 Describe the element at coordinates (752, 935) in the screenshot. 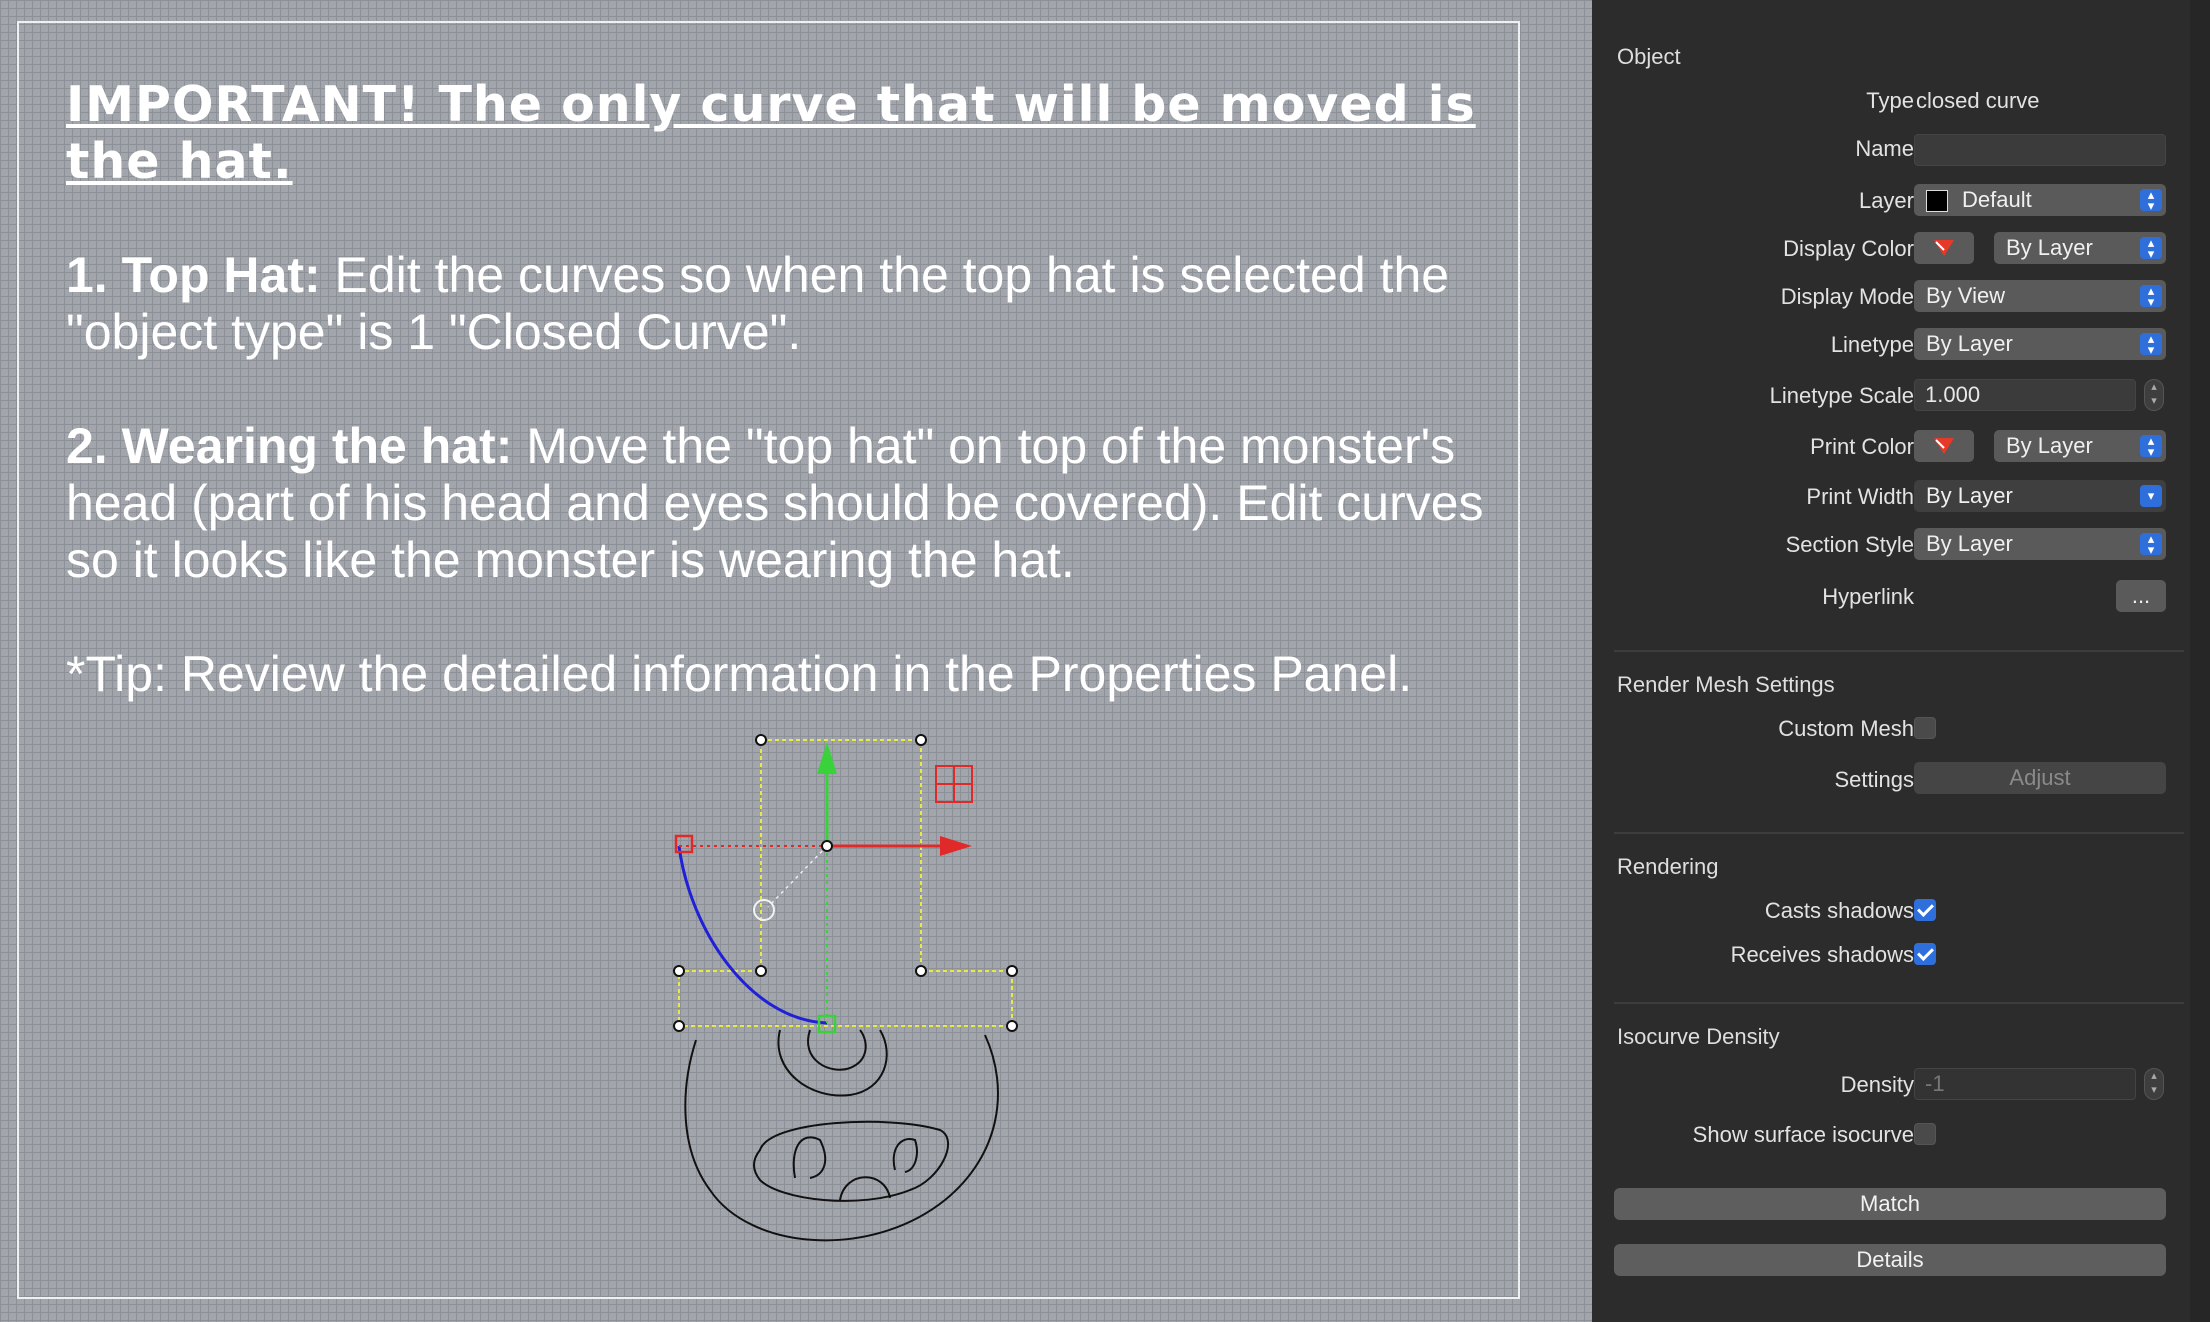

I see `hat-brim-arc` at that location.